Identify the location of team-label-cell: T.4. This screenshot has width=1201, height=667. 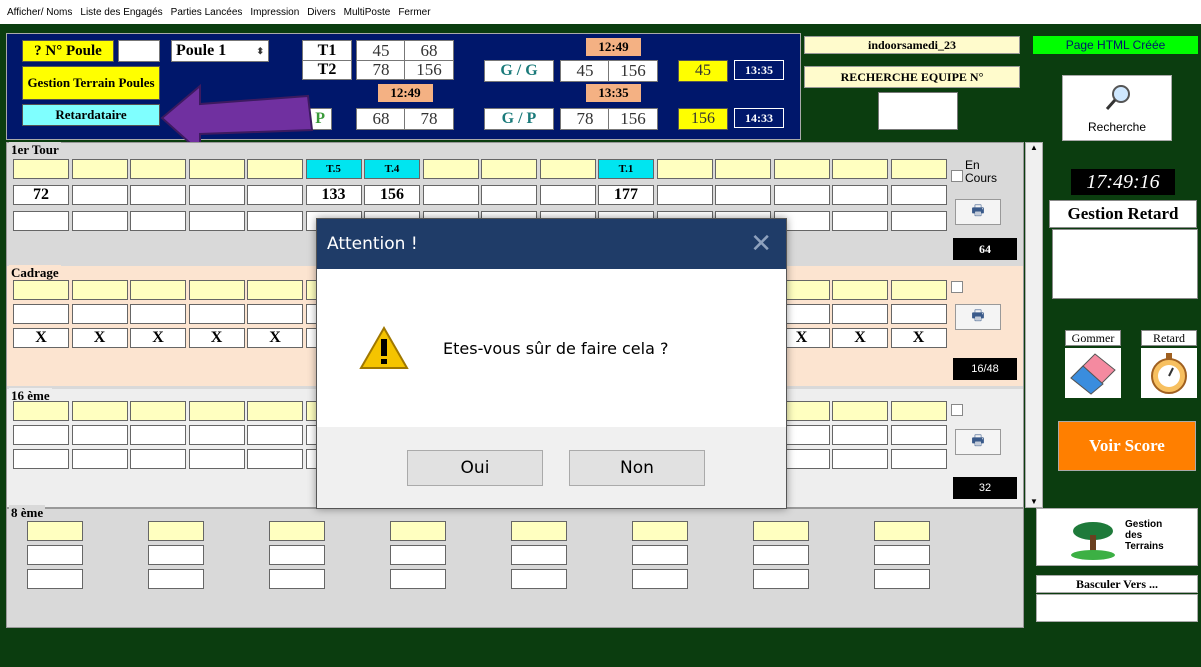
(392, 169).